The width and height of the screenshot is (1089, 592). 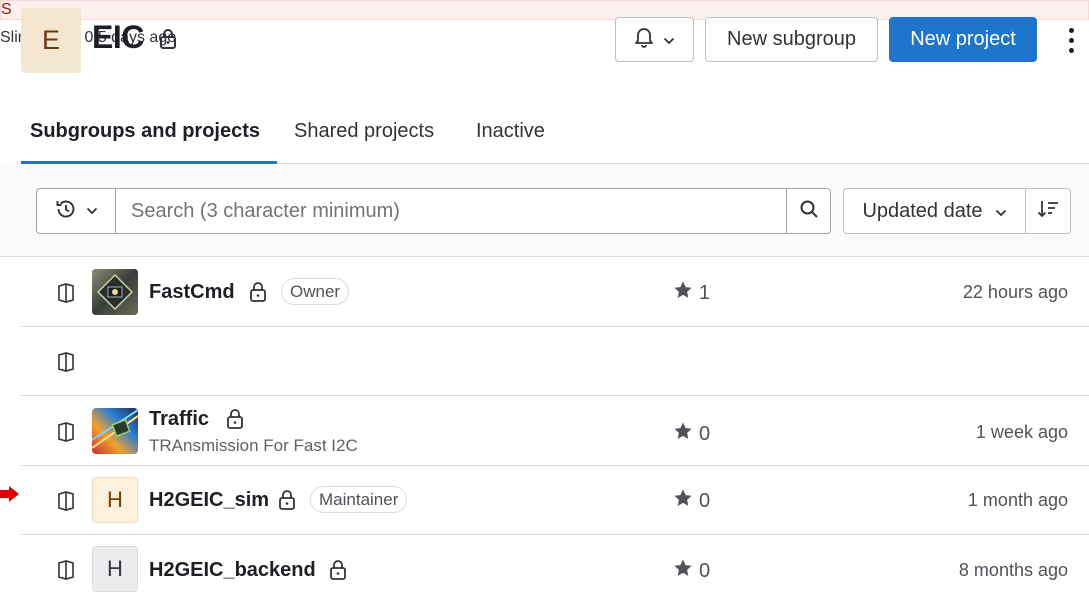 I want to click on search-icon, so click(x=809, y=211).